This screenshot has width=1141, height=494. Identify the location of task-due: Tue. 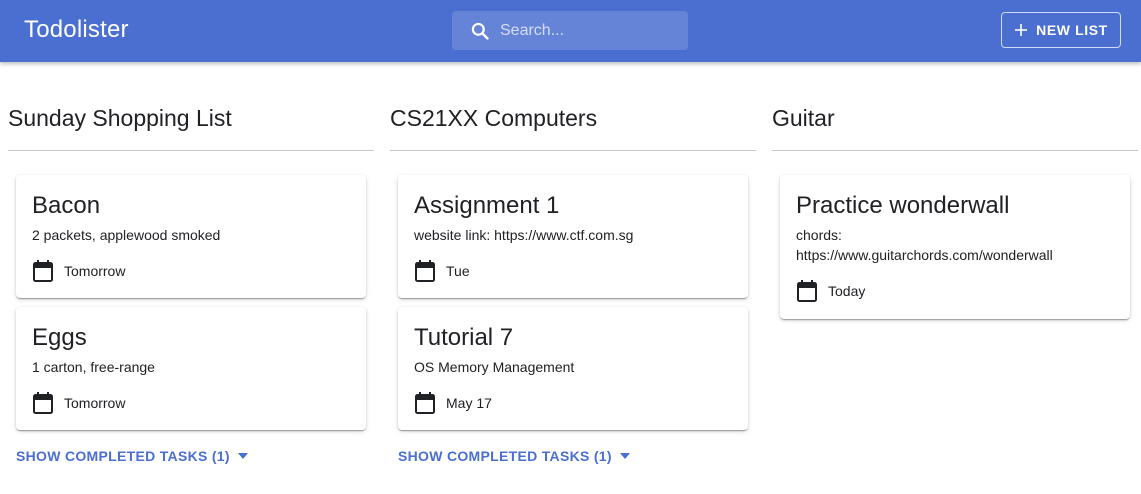
(442, 271).